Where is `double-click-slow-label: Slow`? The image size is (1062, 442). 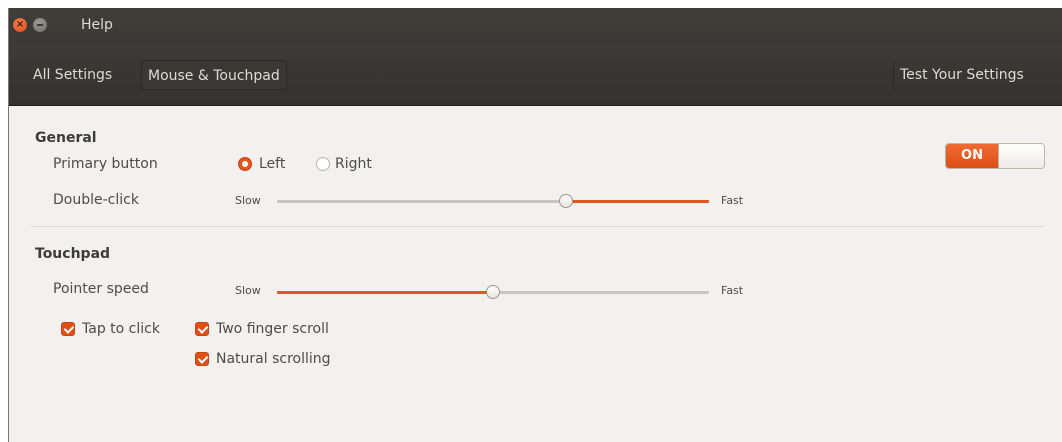 double-click-slow-label: Slow is located at coordinates (248, 200).